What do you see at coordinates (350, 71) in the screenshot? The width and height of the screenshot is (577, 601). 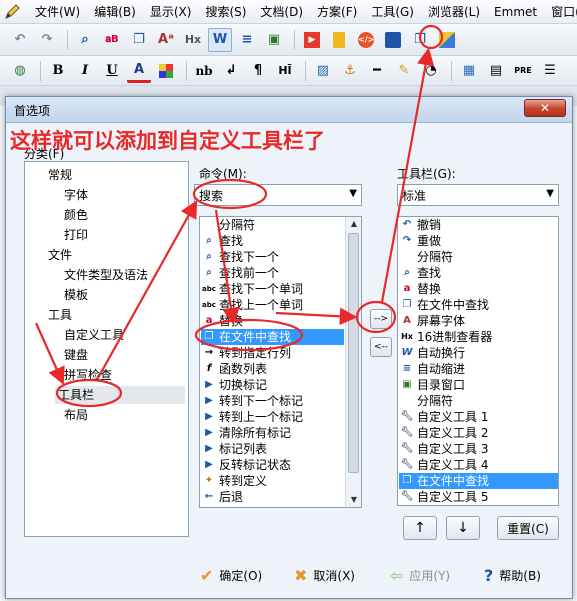 I see `anchor-icon: ⚓` at bounding box center [350, 71].